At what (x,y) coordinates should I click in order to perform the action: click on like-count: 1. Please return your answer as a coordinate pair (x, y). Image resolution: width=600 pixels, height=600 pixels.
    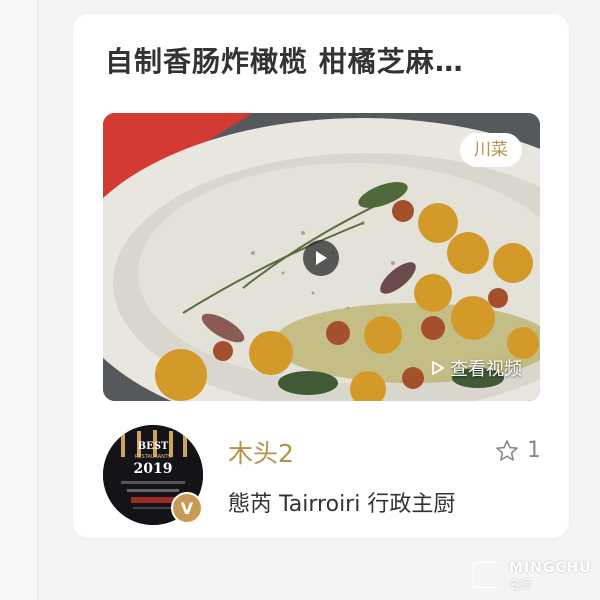
    Looking at the image, I should click on (534, 450).